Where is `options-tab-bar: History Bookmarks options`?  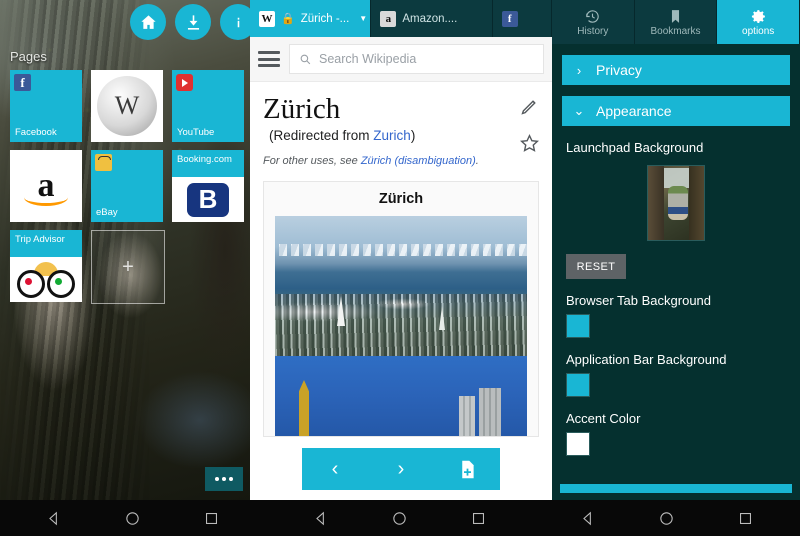 options-tab-bar: History Bookmarks options is located at coordinates (676, 22).